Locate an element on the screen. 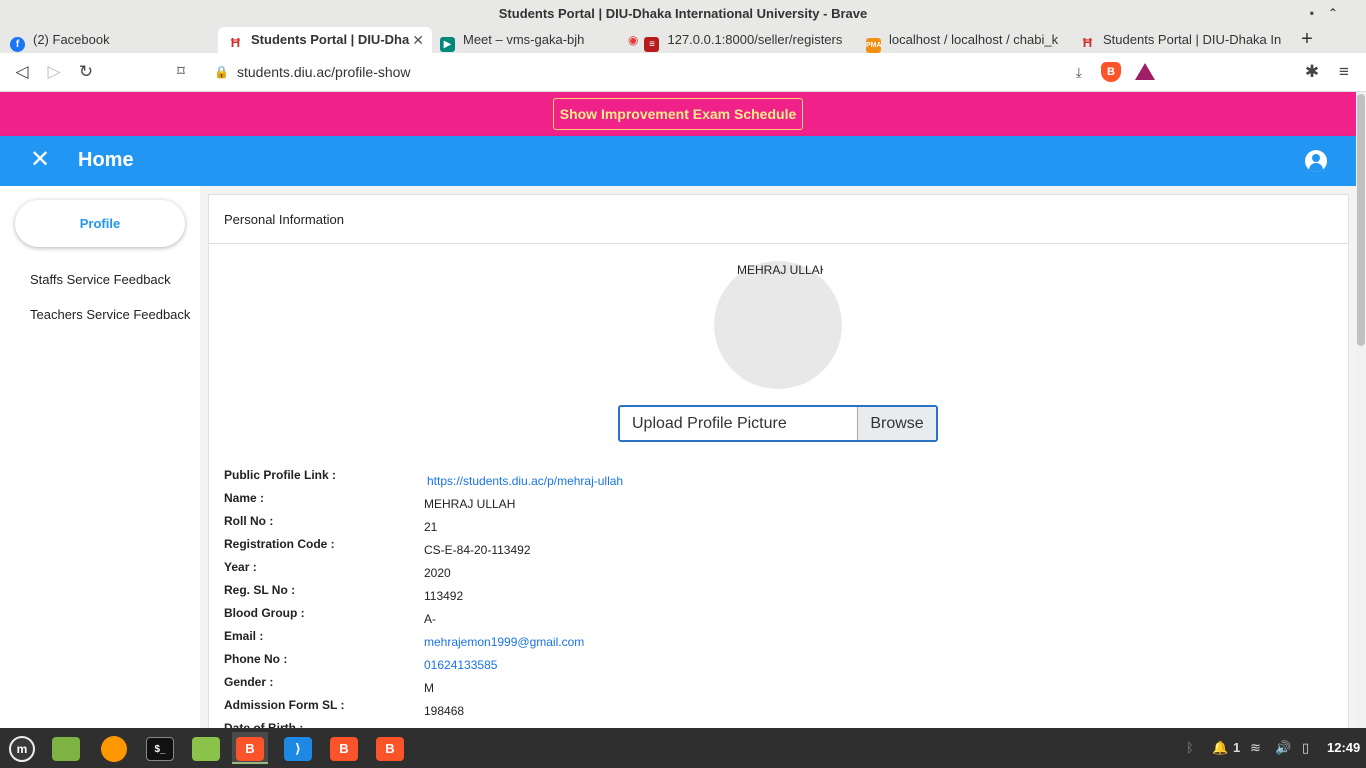 The image size is (1366, 768). tab-seller-registers: ◉ ≡ 127.0.0.1:8000/seller/registers is located at coordinates (744, 40).